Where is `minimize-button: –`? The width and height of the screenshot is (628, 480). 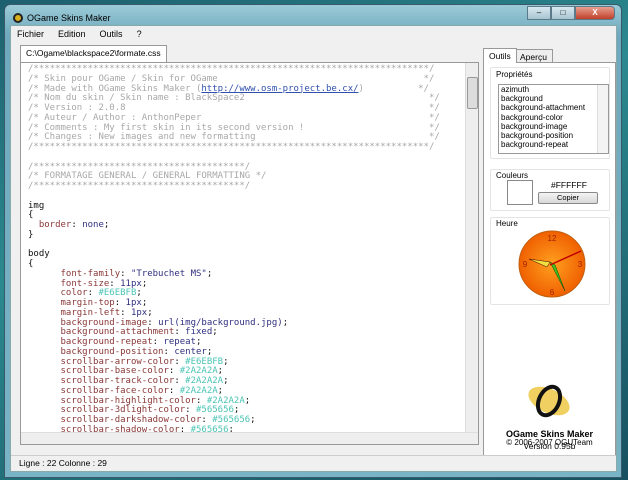 minimize-button: – is located at coordinates (539, 13).